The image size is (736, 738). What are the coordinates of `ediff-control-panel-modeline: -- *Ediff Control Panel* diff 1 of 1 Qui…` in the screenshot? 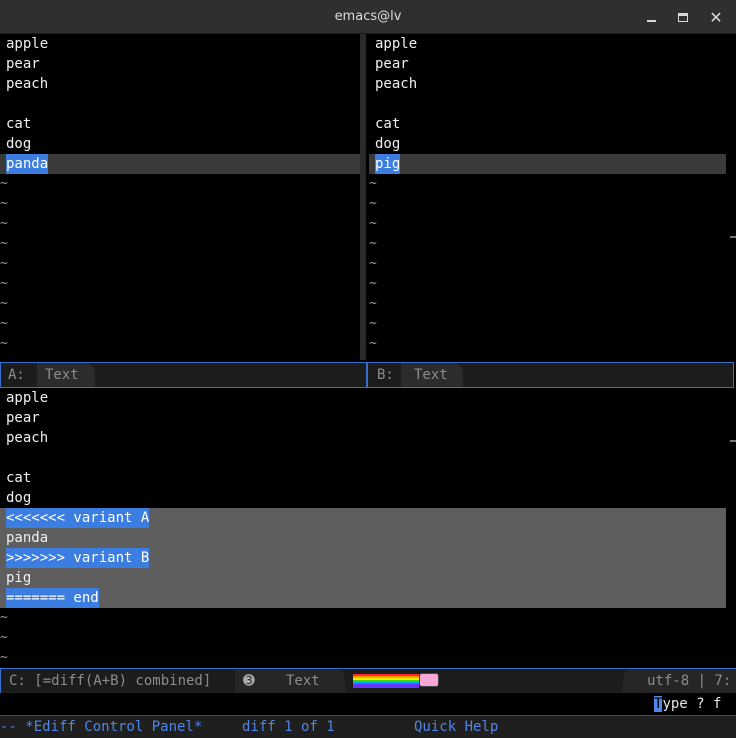 It's located at (368, 726).